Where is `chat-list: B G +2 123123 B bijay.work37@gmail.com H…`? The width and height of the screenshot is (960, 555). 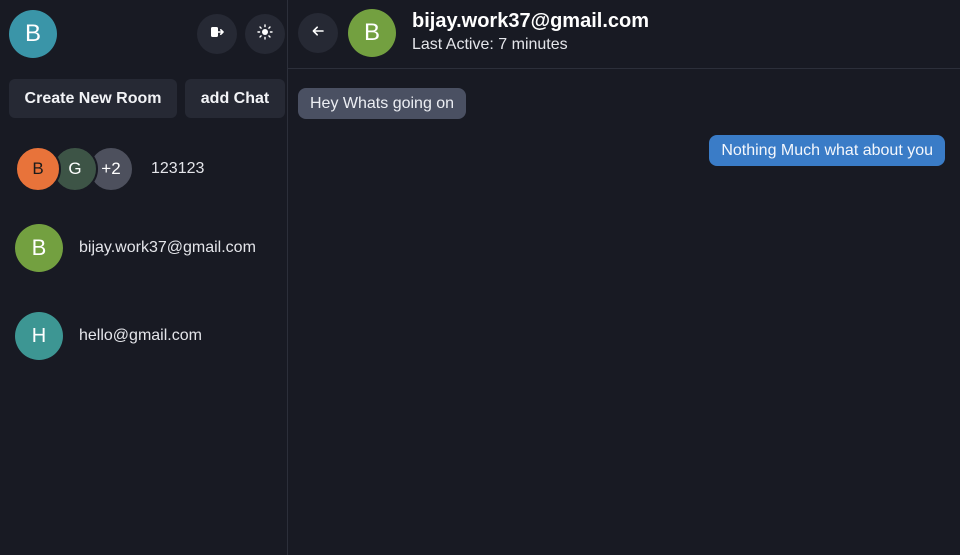
chat-list: B G +2 123123 B bijay.work37@gmail.com H… is located at coordinates (143, 257).